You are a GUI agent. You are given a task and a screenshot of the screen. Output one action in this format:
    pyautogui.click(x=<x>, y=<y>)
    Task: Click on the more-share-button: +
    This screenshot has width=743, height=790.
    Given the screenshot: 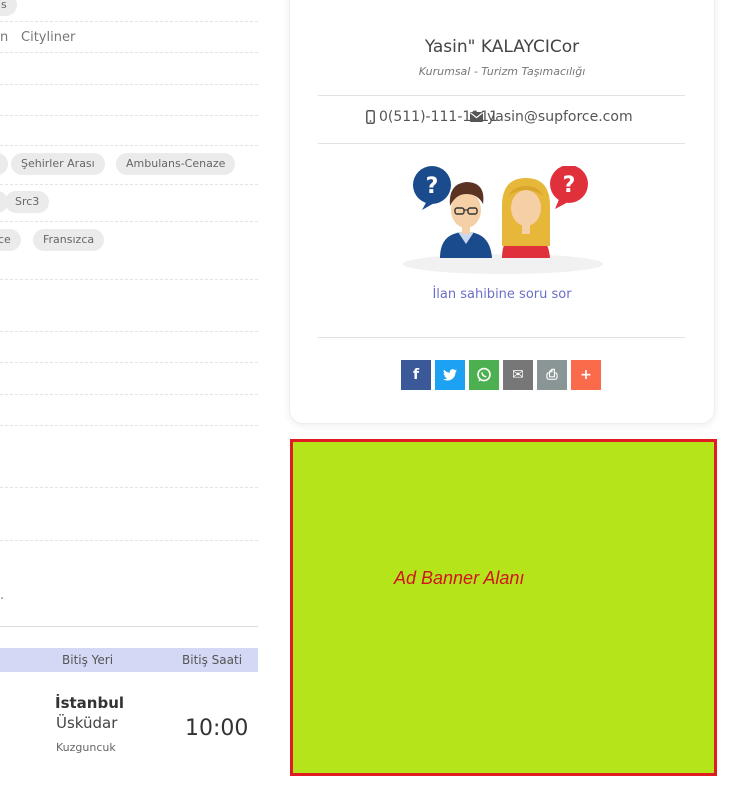 What is the action you would take?
    pyautogui.click(x=586, y=375)
    